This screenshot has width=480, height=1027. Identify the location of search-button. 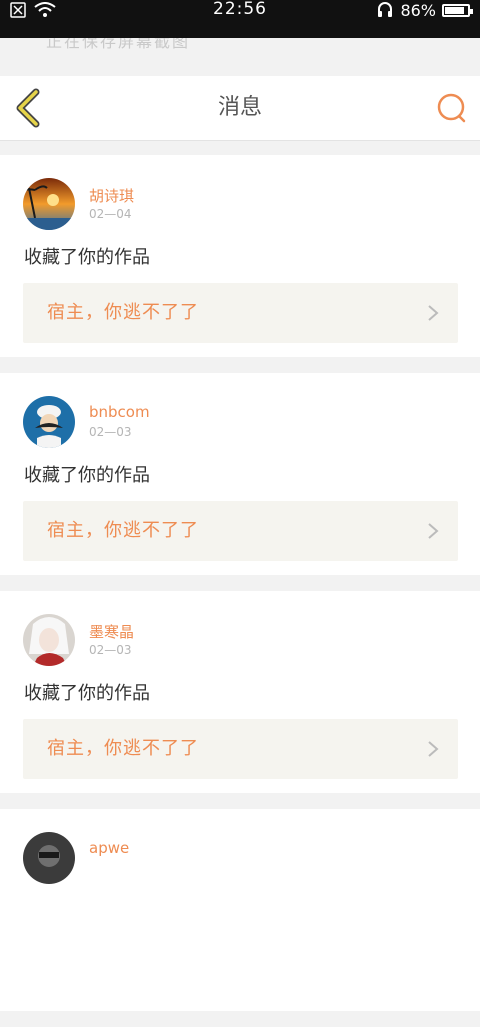
(452, 108).